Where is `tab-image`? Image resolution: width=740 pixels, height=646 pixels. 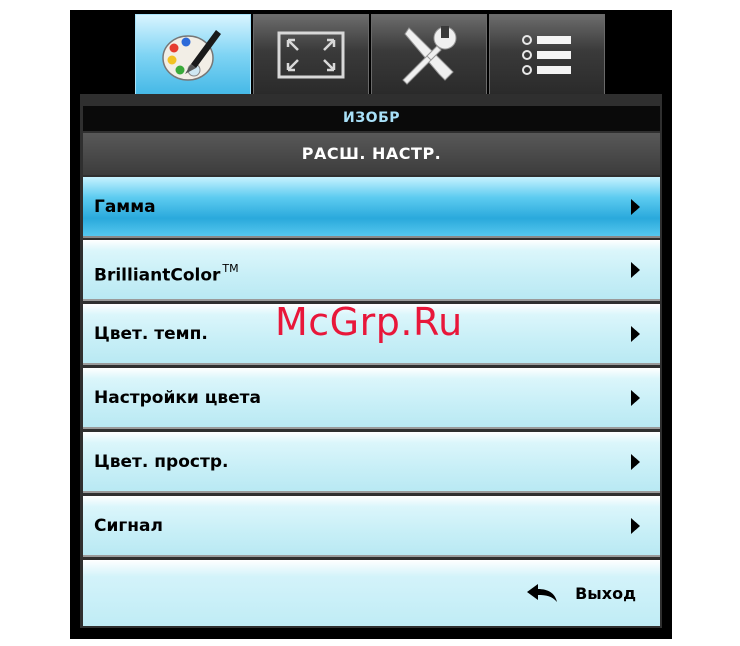
tab-image is located at coordinates (193, 55).